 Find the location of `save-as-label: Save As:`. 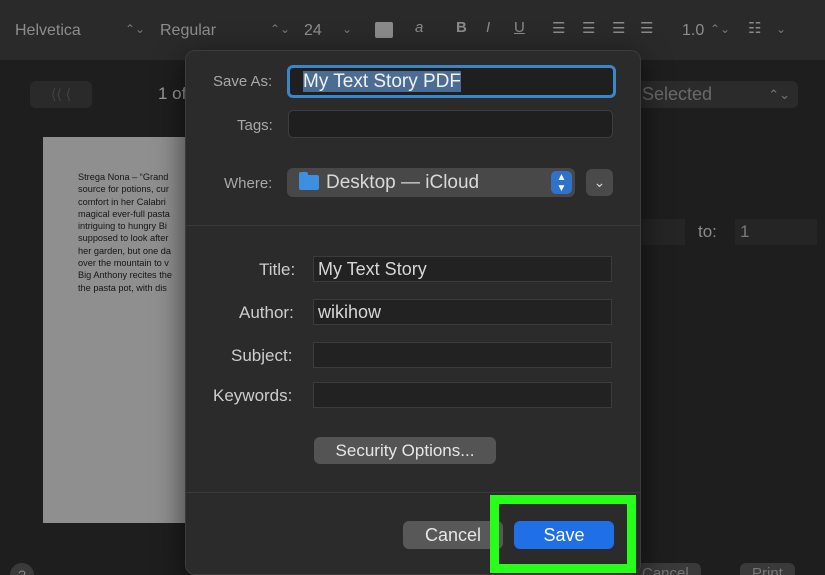

save-as-label: Save As: is located at coordinates (243, 81).